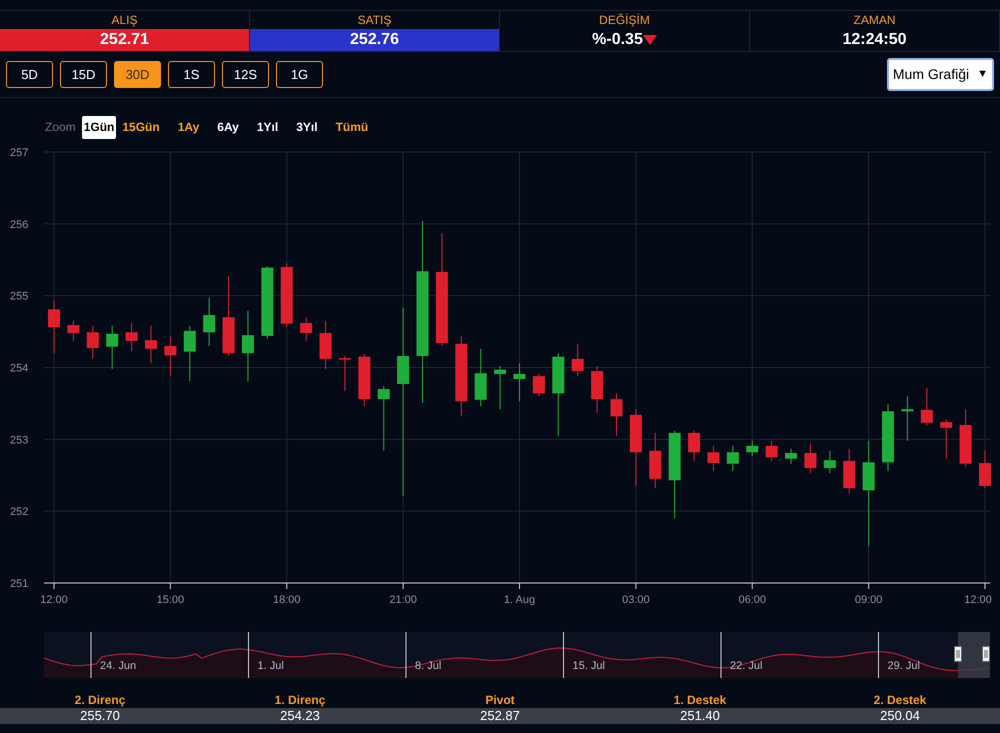 The width and height of the screenshot is (1000, 733). Describe the element at coordinates (374, 20) in the screenshot. I see `quote-label: SATIŞ` at that location.